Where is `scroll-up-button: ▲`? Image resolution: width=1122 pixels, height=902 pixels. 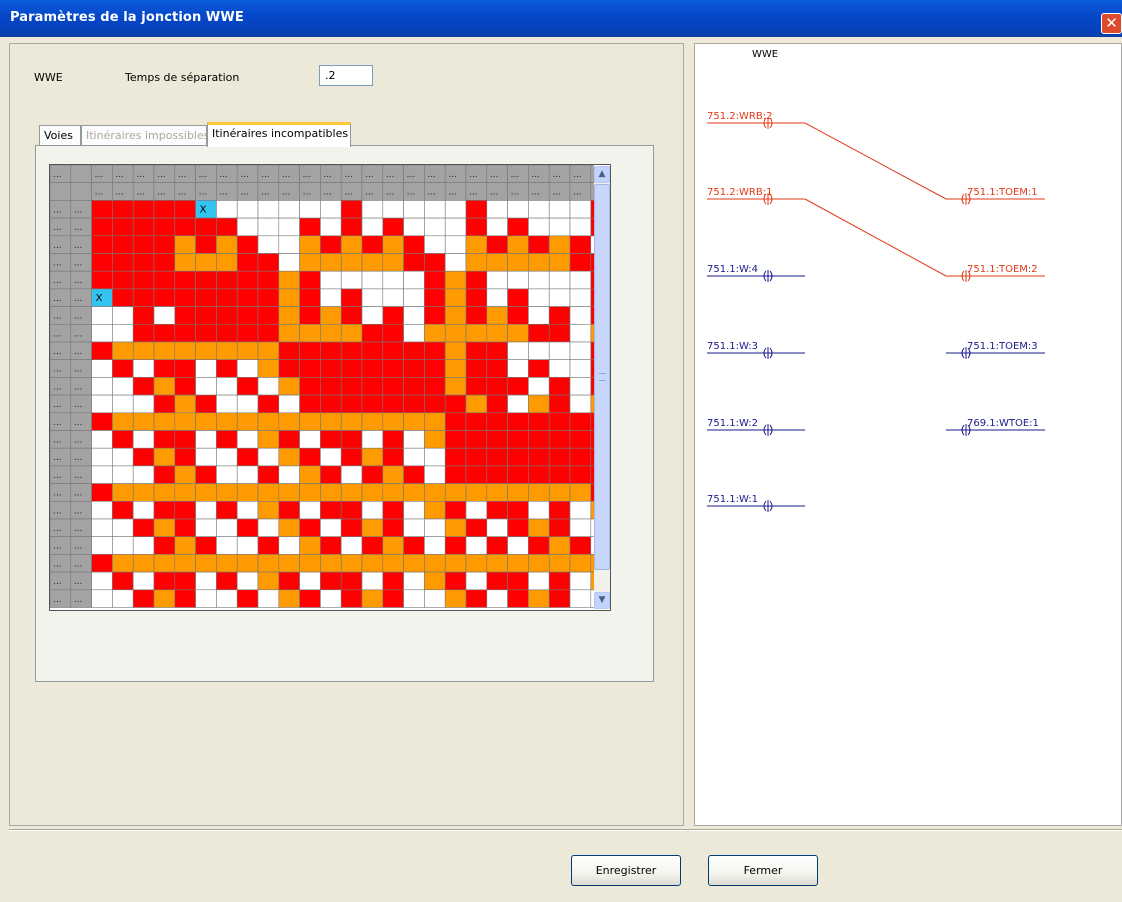
scroll-up-button: ▲ is located at coordinates (602, 174).